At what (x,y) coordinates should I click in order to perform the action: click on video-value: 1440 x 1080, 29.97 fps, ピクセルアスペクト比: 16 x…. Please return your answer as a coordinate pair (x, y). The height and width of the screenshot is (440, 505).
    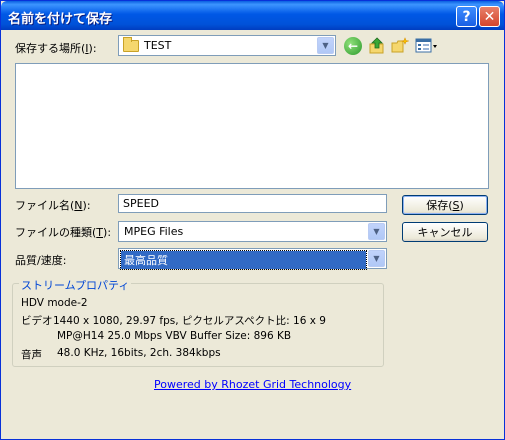
    Looking at the image, I should click on (189, 321).